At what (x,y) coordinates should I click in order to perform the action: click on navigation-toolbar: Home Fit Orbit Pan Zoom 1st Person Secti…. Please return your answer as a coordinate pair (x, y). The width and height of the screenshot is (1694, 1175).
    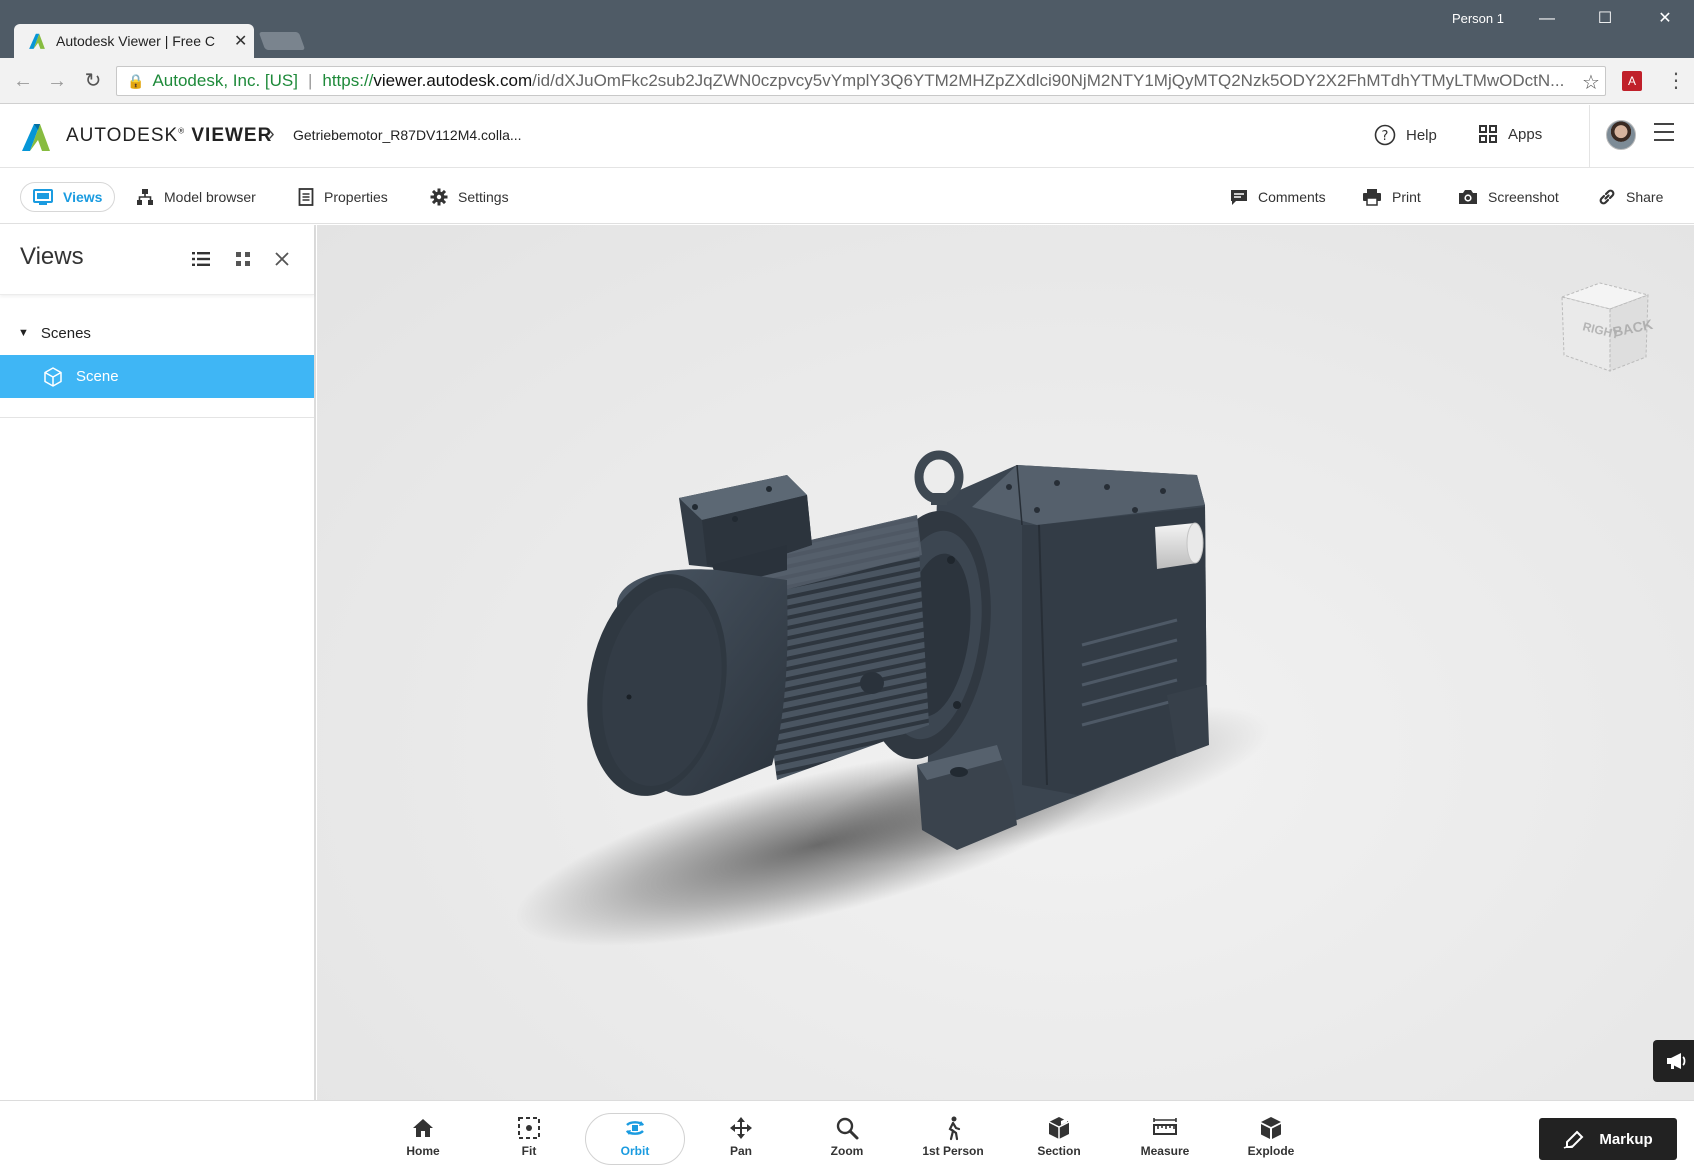
    Looking at the image, I should click on (847, 1137).